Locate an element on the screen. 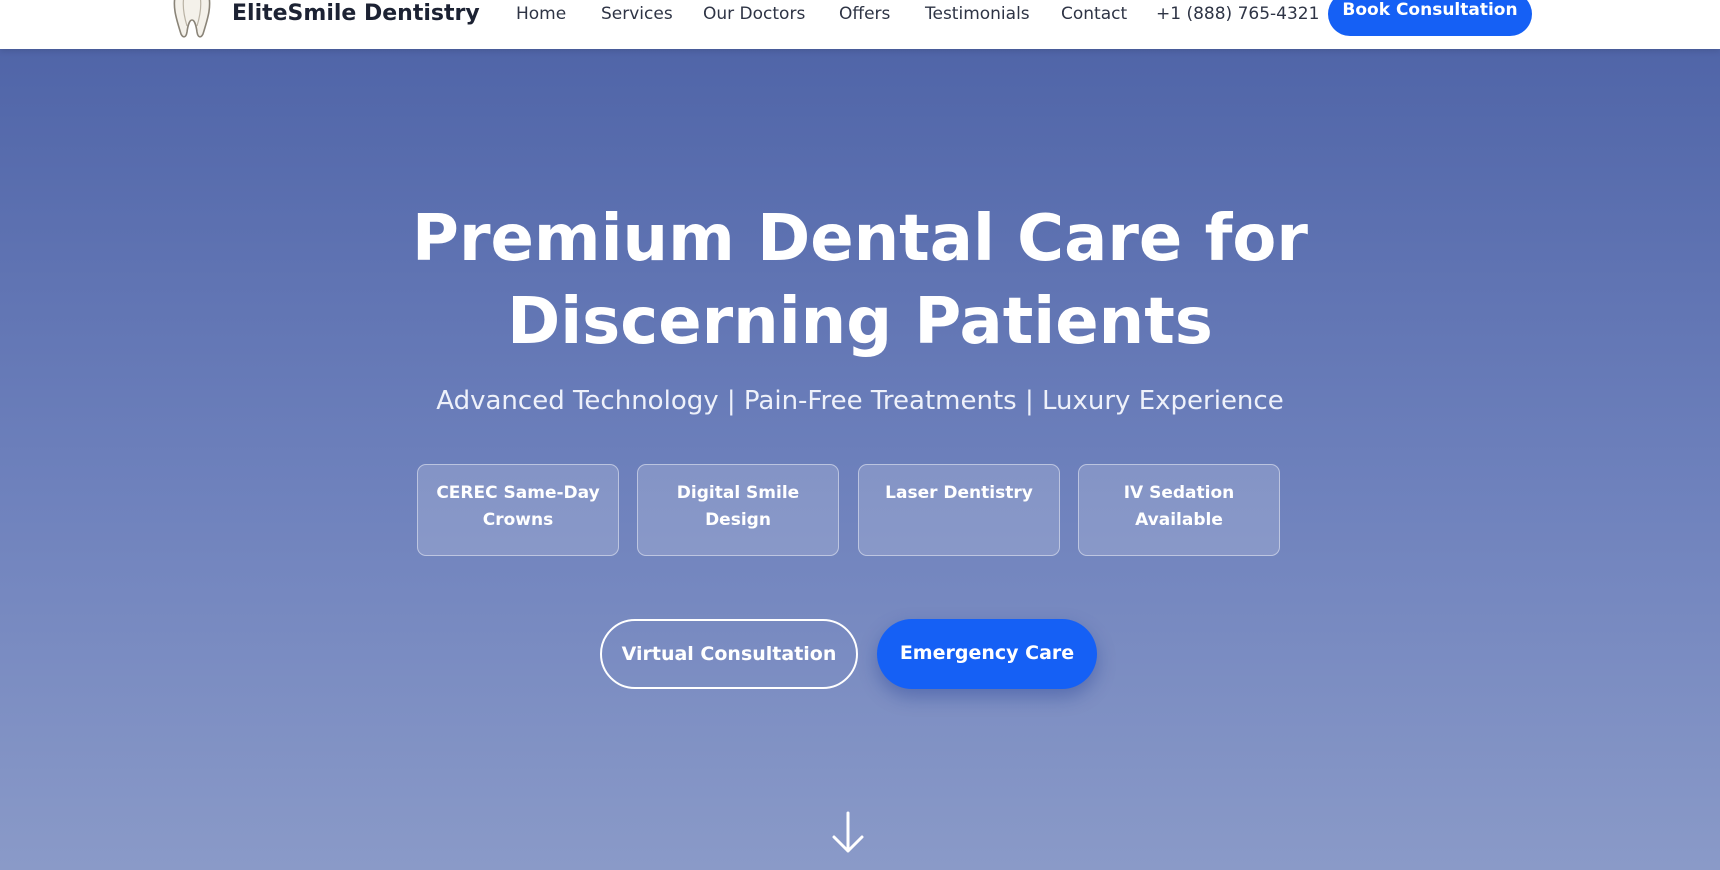 The height and width of the screenshot is (870, 1720). feature-digital-smile-design: Digital Smile Design is located at coordinates (738, 510).